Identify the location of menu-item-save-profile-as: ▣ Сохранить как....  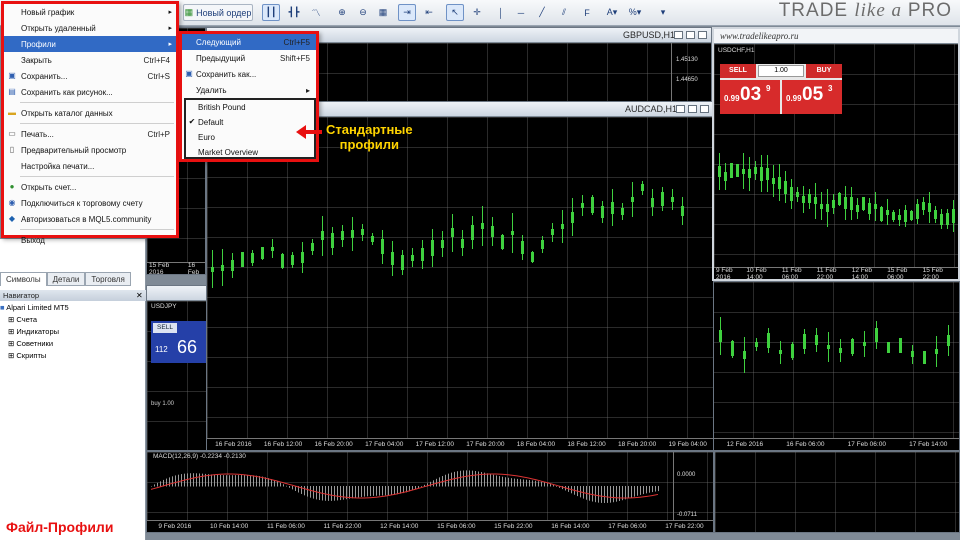
(249, 74).